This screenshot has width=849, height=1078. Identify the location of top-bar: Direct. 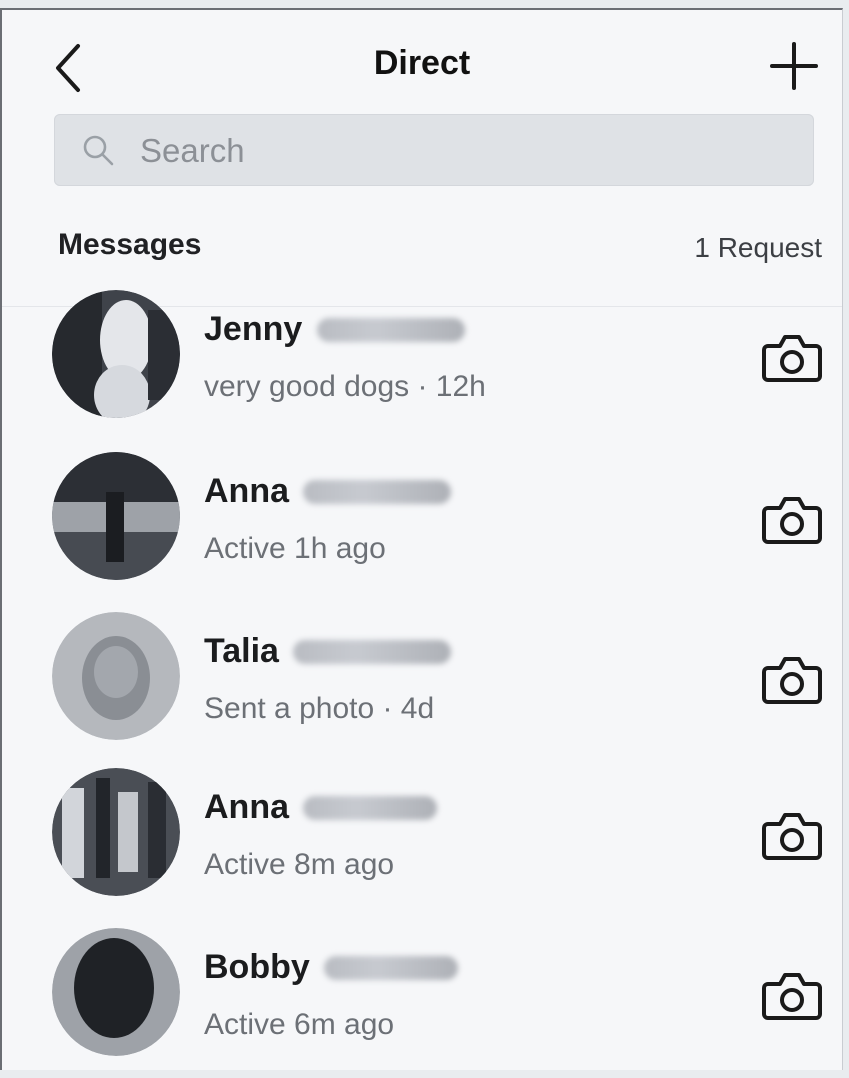
(422, 59).